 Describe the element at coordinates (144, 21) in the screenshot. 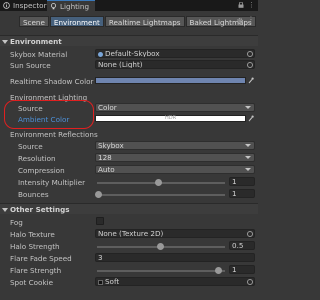

I see `subtab-realtime-lightmaps: Realtime Lightmaps` at that location.